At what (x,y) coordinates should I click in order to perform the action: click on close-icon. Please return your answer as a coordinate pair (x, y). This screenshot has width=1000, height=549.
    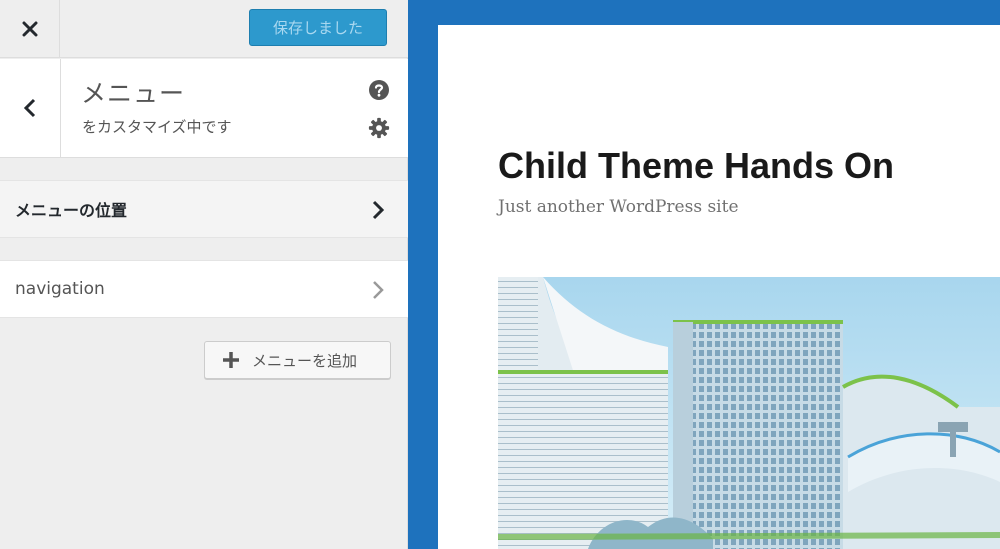
    Looking at the image, I should click on (29, 29).